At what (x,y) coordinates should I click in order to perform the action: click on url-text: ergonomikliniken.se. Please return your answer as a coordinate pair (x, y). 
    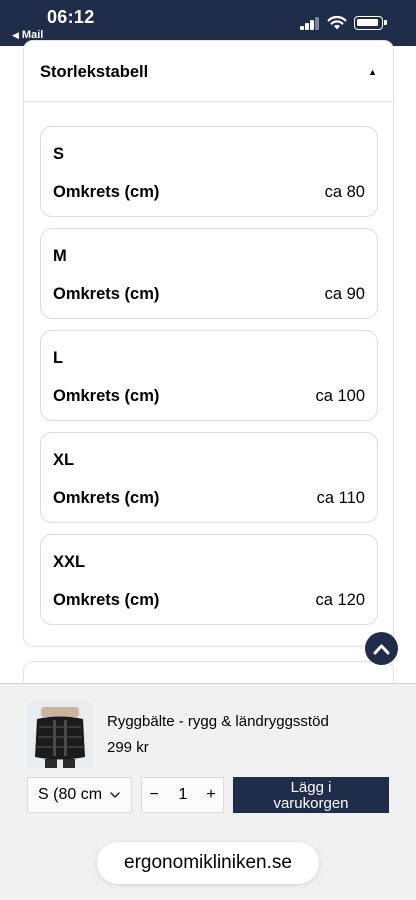
    Looking at the image, I should click on (208, 862).